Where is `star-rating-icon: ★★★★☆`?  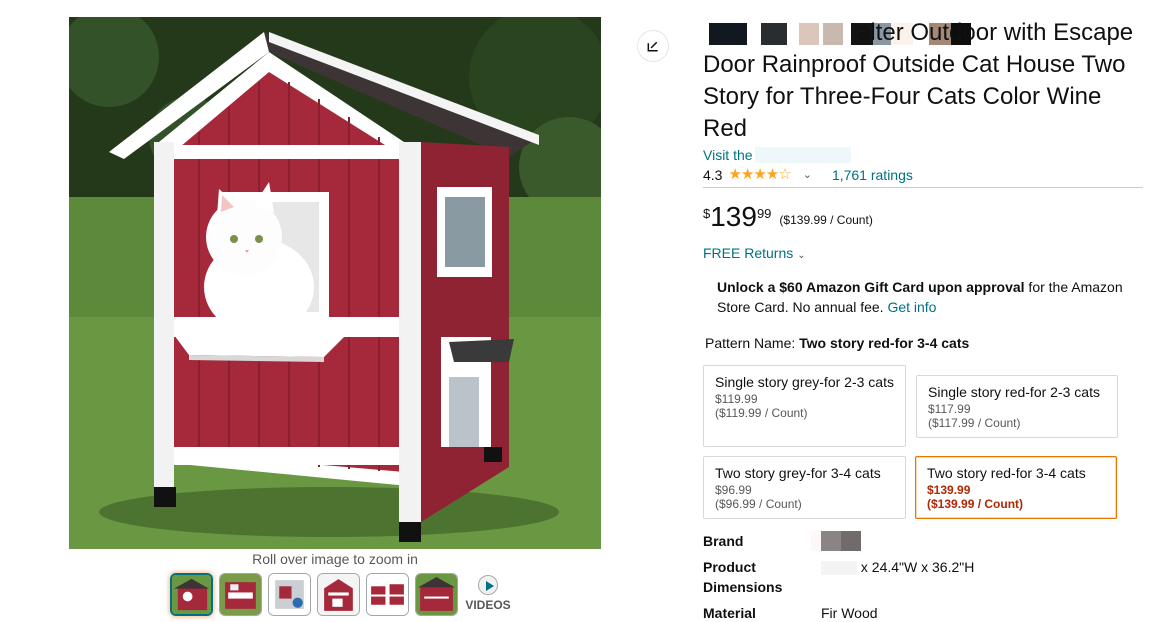 star-rating-icon: ★★★★☆ is located at coordinates (759, 175).